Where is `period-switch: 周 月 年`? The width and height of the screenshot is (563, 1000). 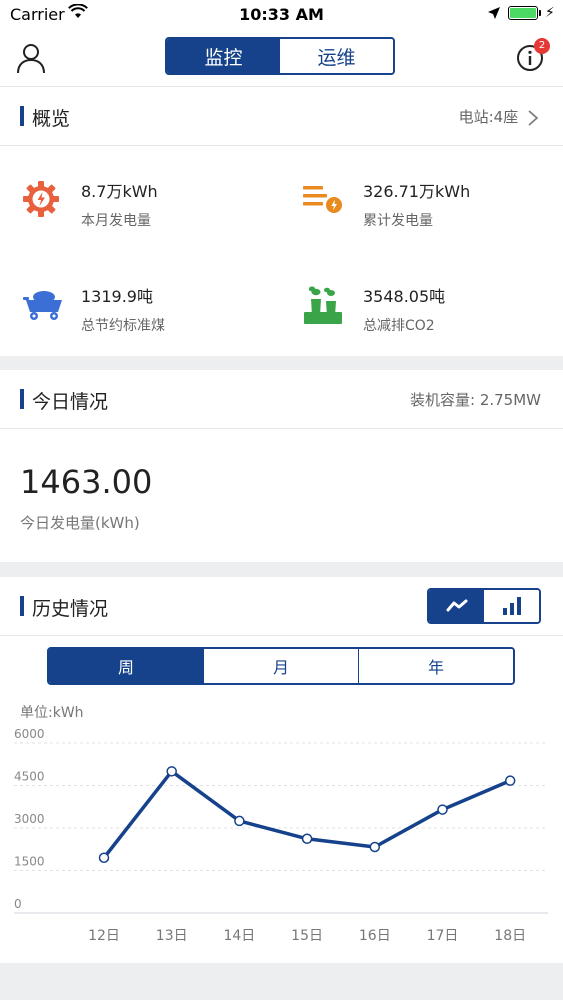 period-switch: 周 月 年 is located at coordinates (281, 666).